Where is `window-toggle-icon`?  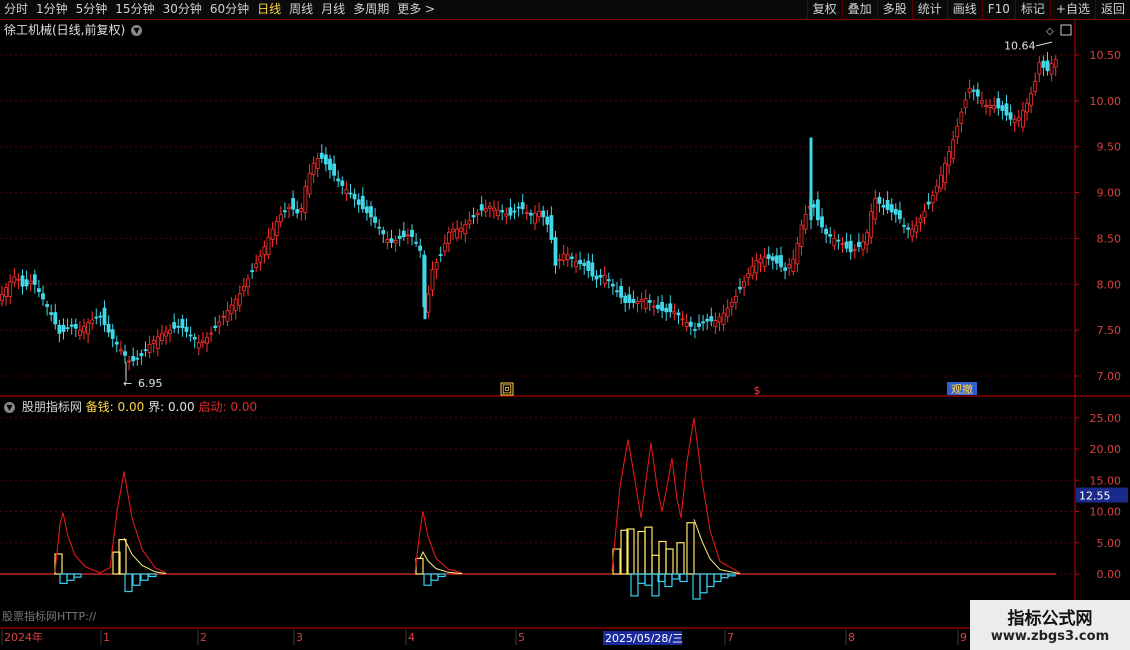 window-toggle-icon is located at coordinates (1066, 30).